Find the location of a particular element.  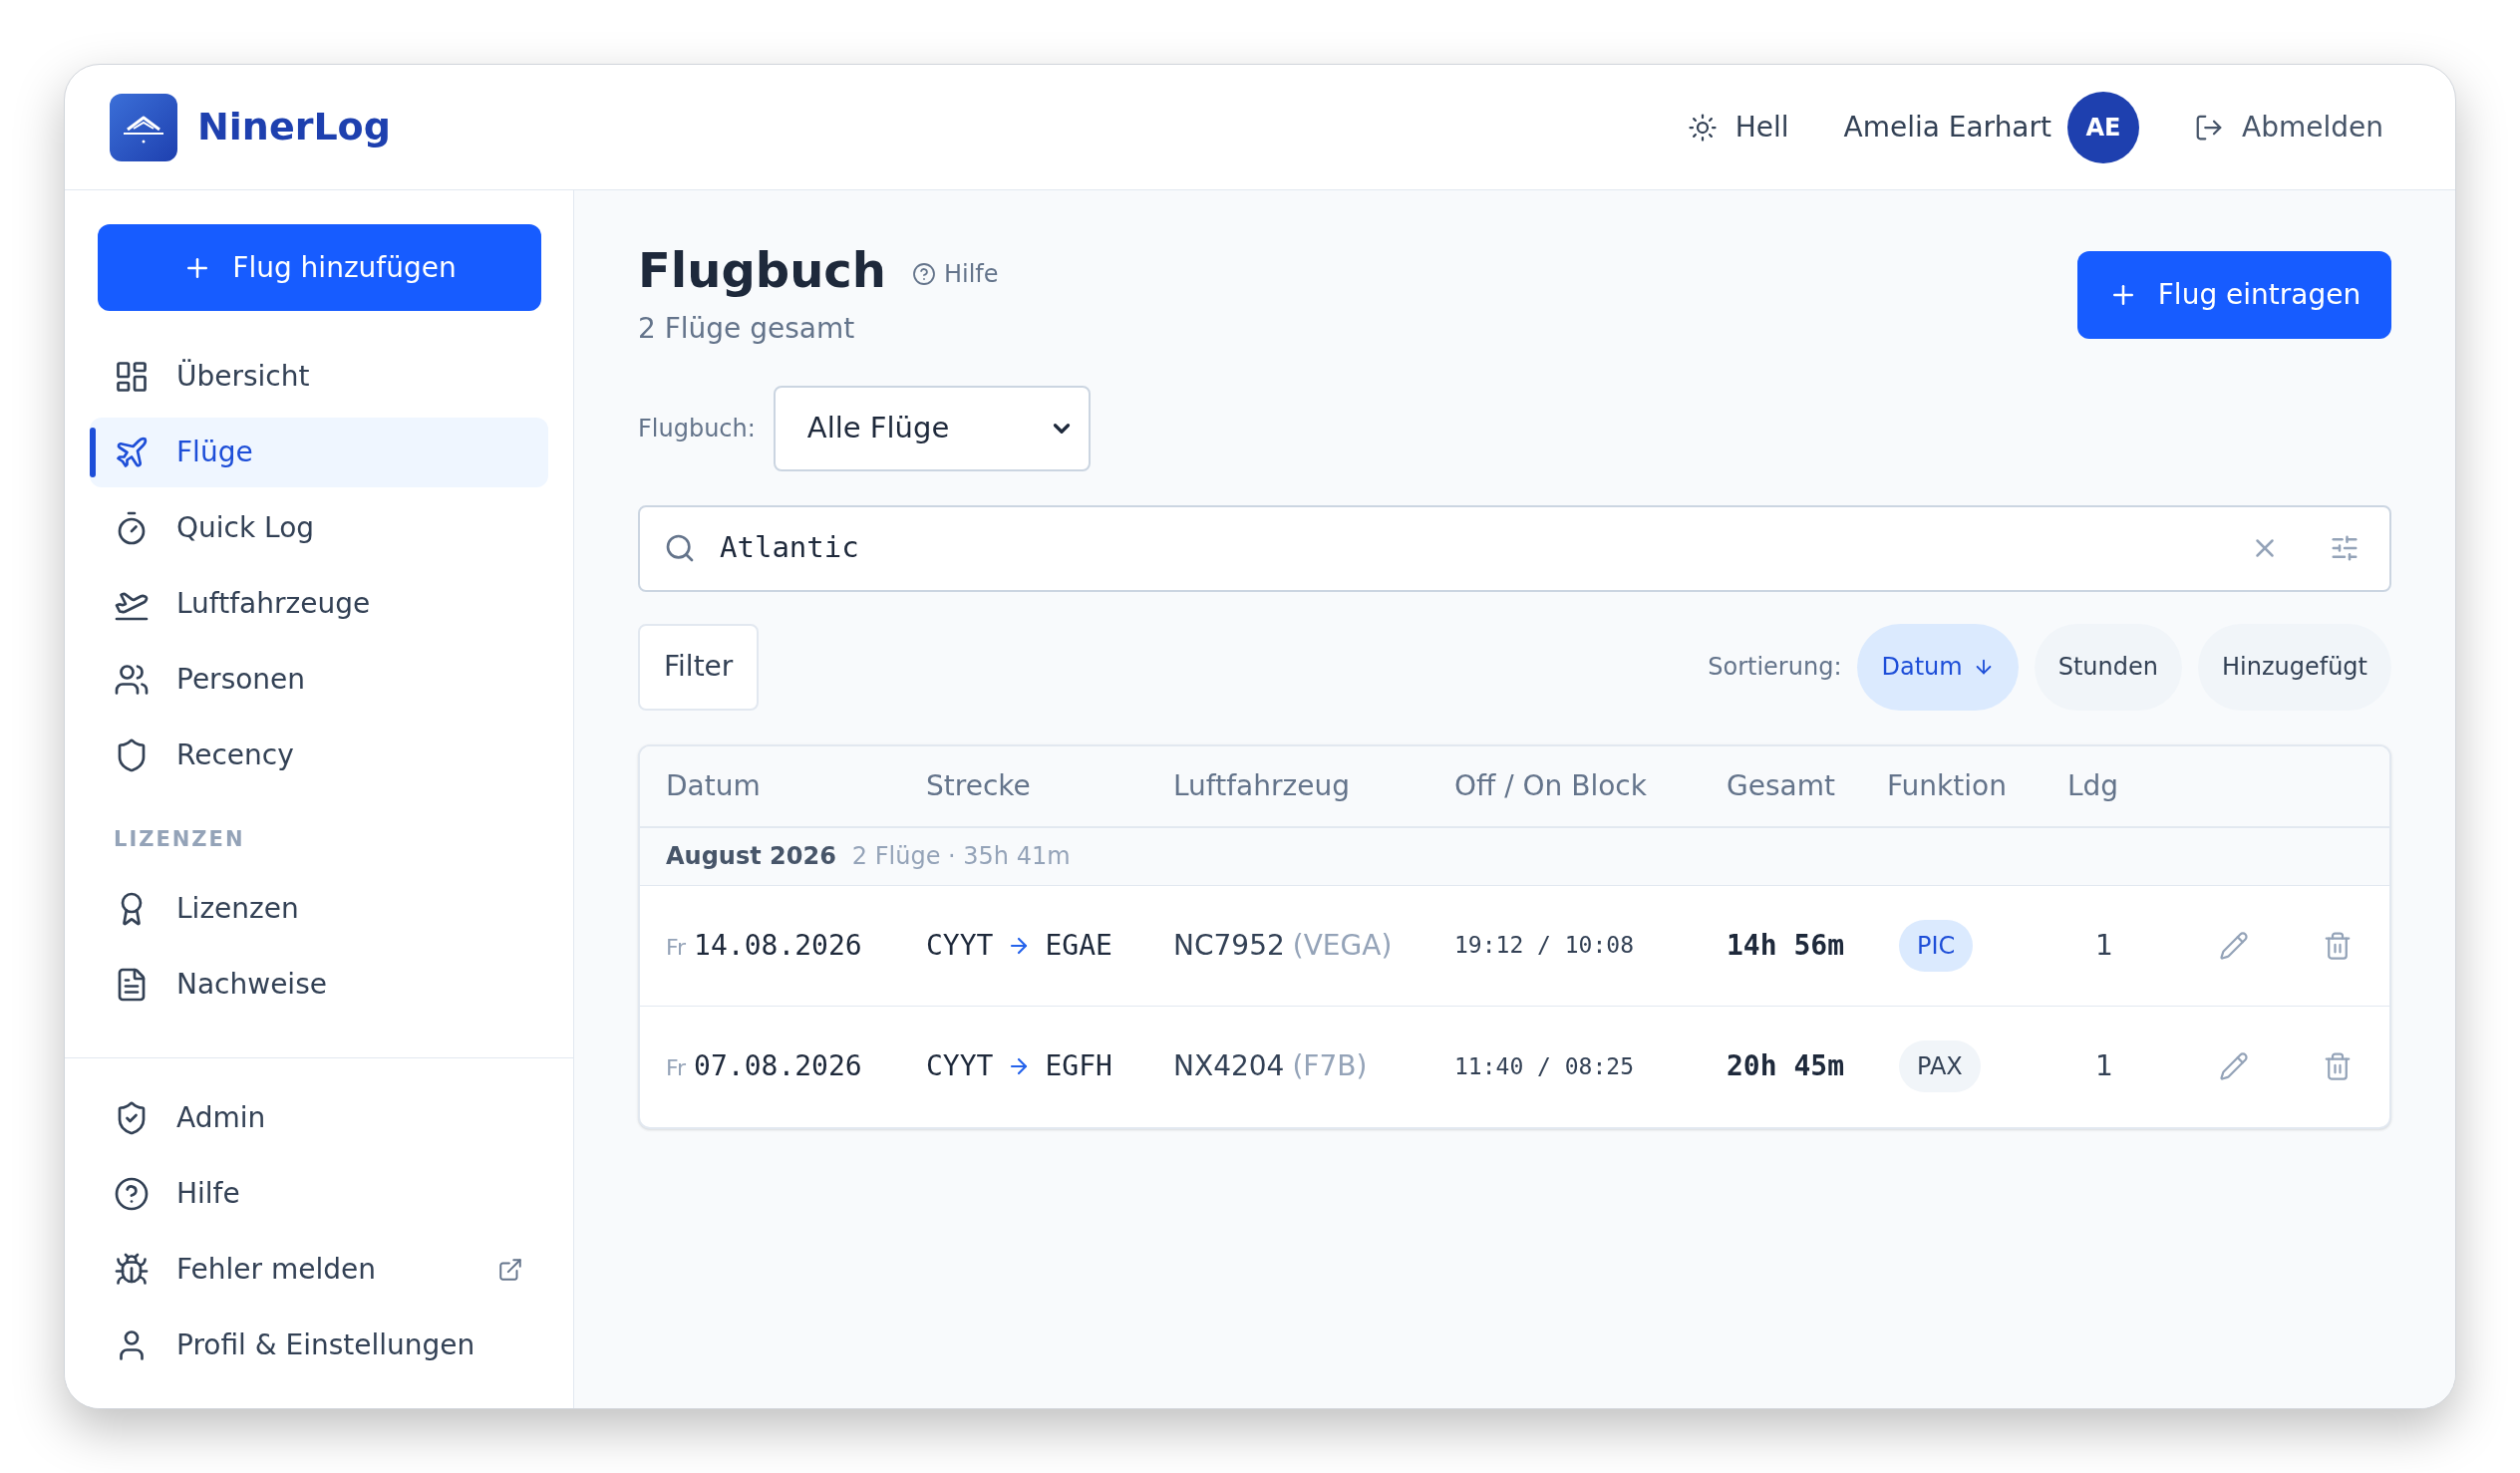

column-header: Strecke is located at coordinates (979, 785).